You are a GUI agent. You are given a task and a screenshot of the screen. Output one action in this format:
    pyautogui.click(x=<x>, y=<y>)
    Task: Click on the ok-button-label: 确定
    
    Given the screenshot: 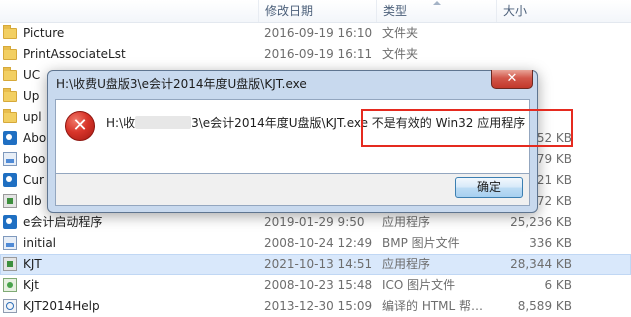 What is the action you would take?
    pyautogui.click(x=488, y=187)
    